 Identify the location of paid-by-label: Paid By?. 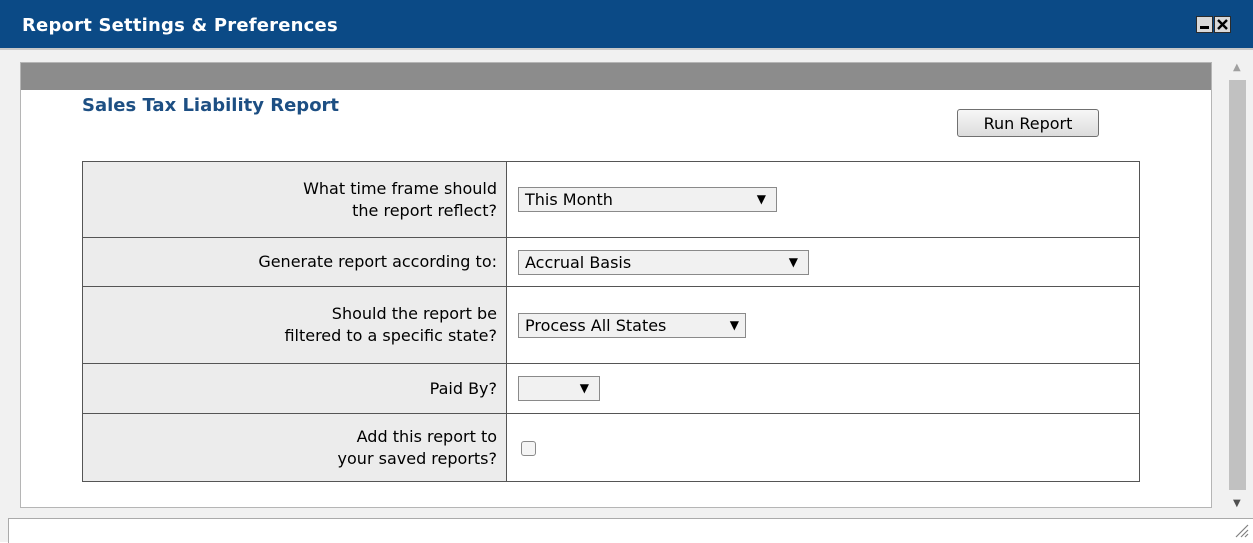
(294, 388).